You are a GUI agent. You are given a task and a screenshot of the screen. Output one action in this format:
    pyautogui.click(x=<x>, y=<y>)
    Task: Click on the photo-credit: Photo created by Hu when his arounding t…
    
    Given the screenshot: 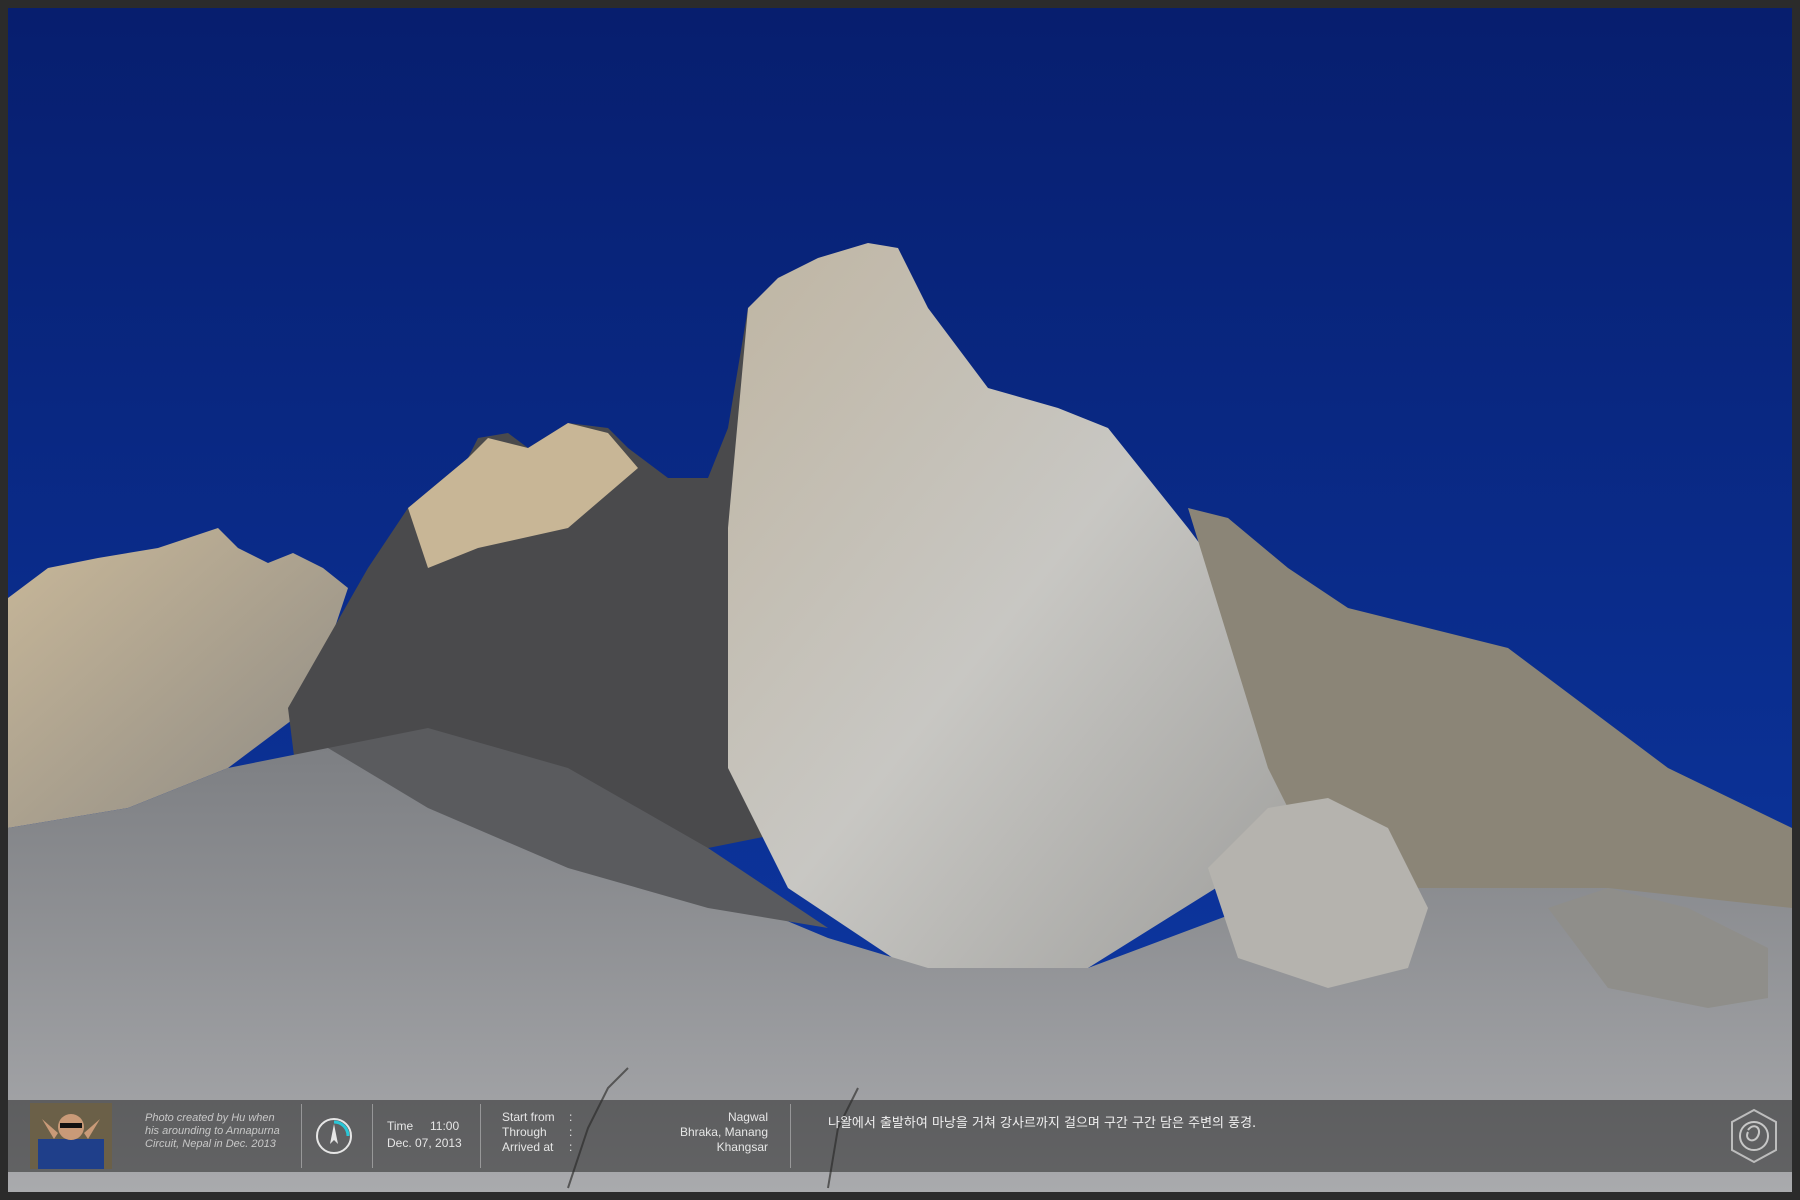 What is the action you would take?
    pyautogui.click(x=212, y=1131)
    